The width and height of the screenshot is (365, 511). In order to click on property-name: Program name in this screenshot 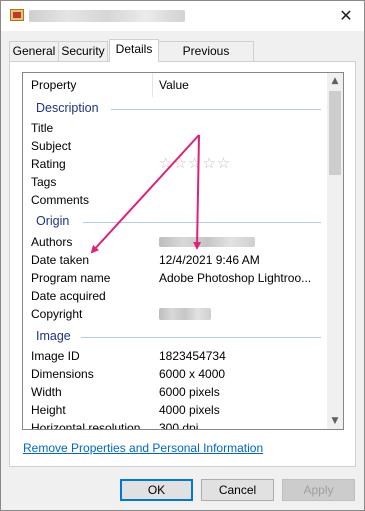, I will do `click(71, 278)`.